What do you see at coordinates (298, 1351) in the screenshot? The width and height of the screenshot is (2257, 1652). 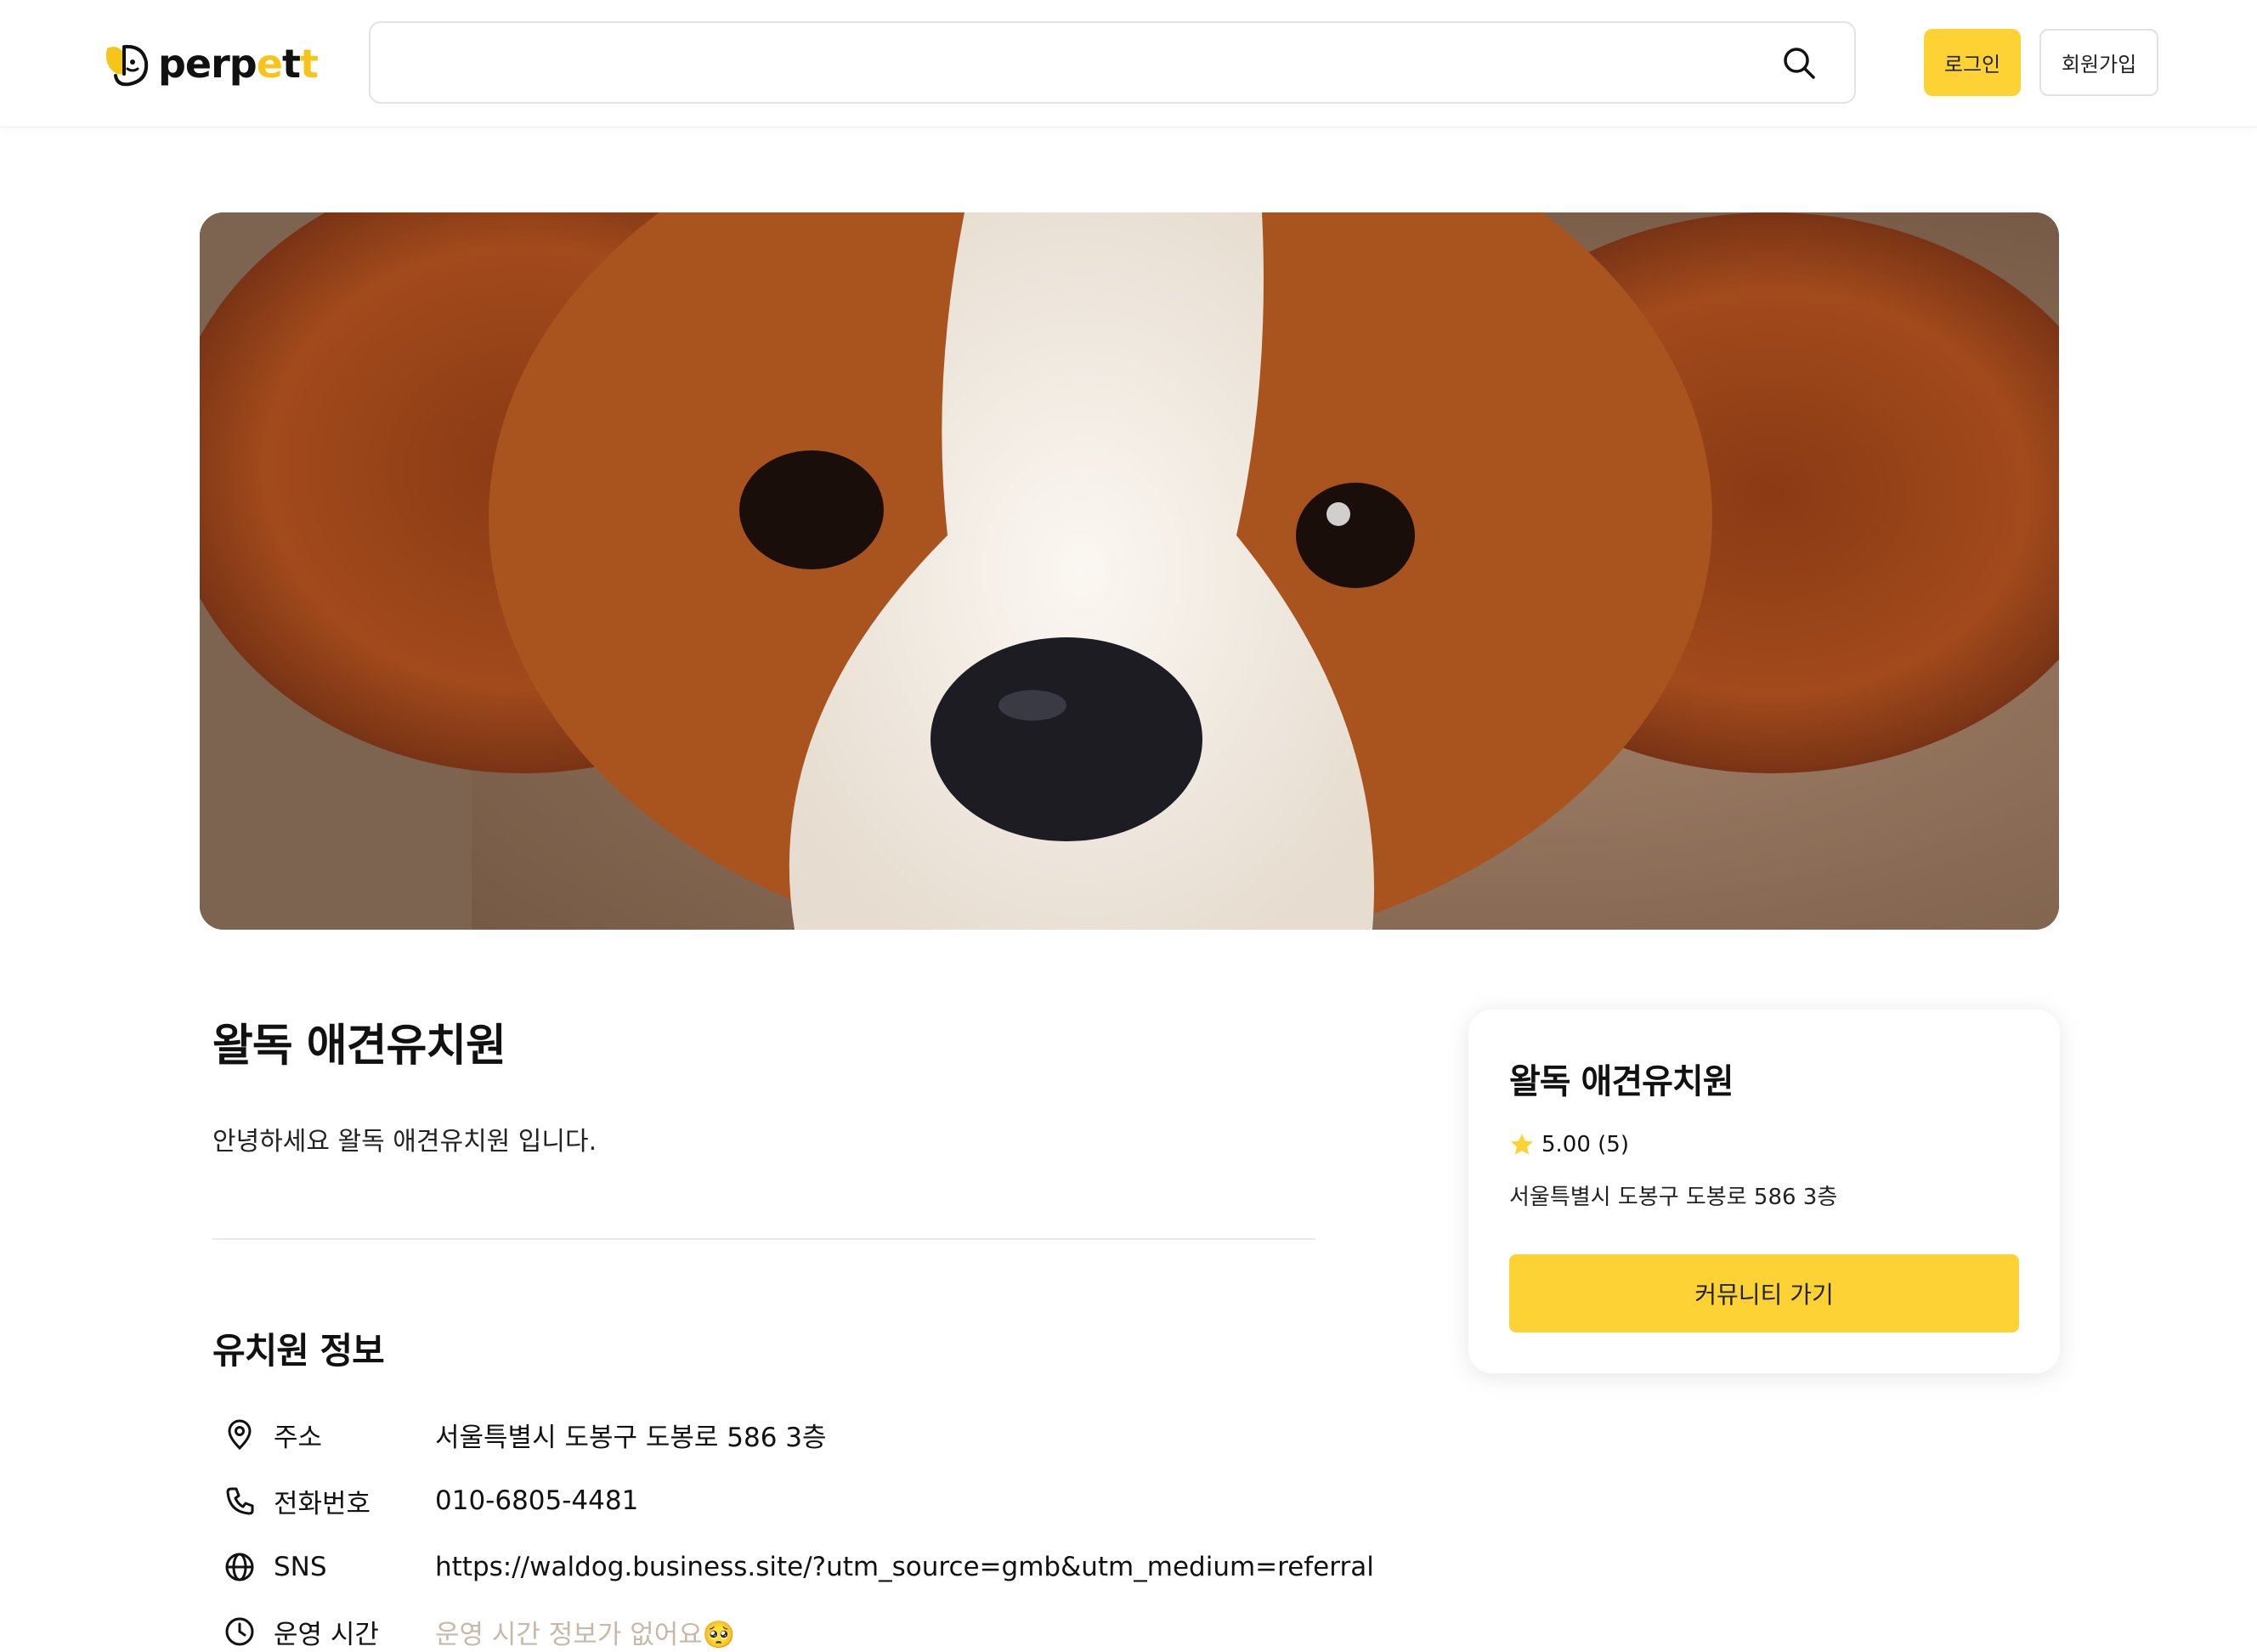 I see `info-section-title: 유치원 정보` at bounding box center [298, 1351].